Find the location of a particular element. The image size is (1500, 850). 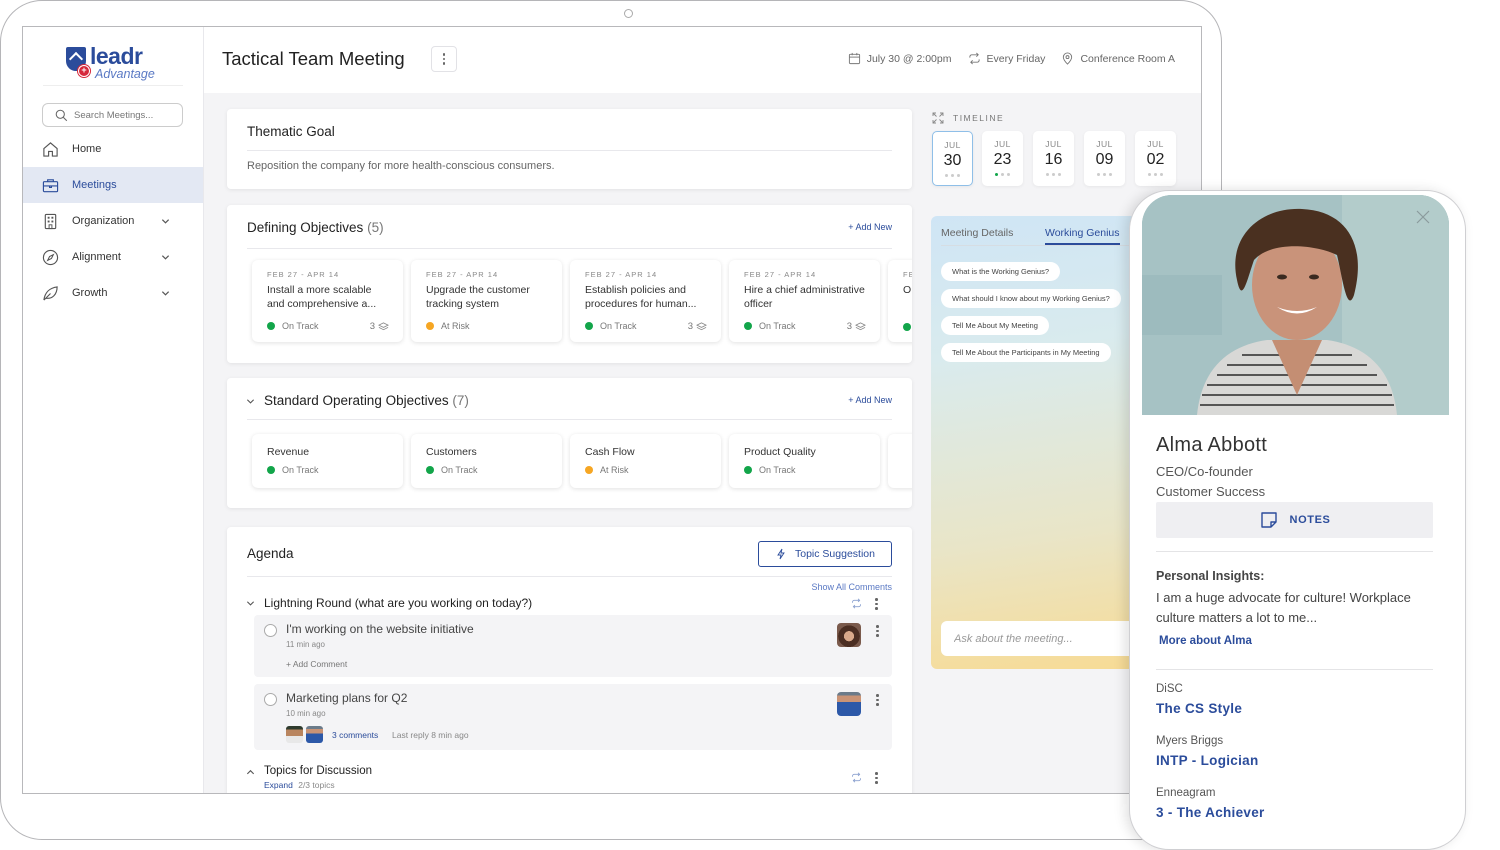

status-badge: On Track is located at coordinates (804, 470).